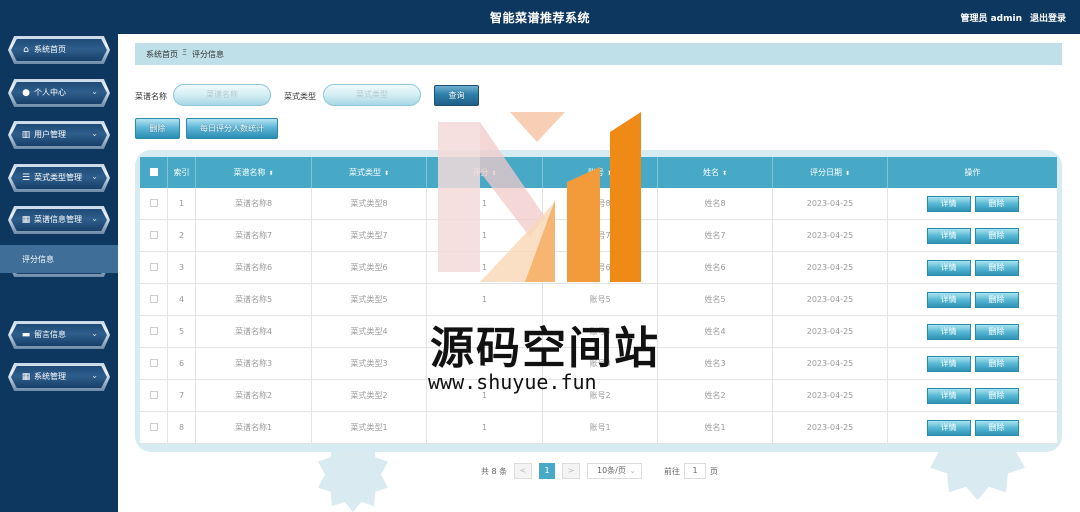 This screenshot has width=1080, height=512. I want to click on column-header-label: 操作, so click(972, 172).